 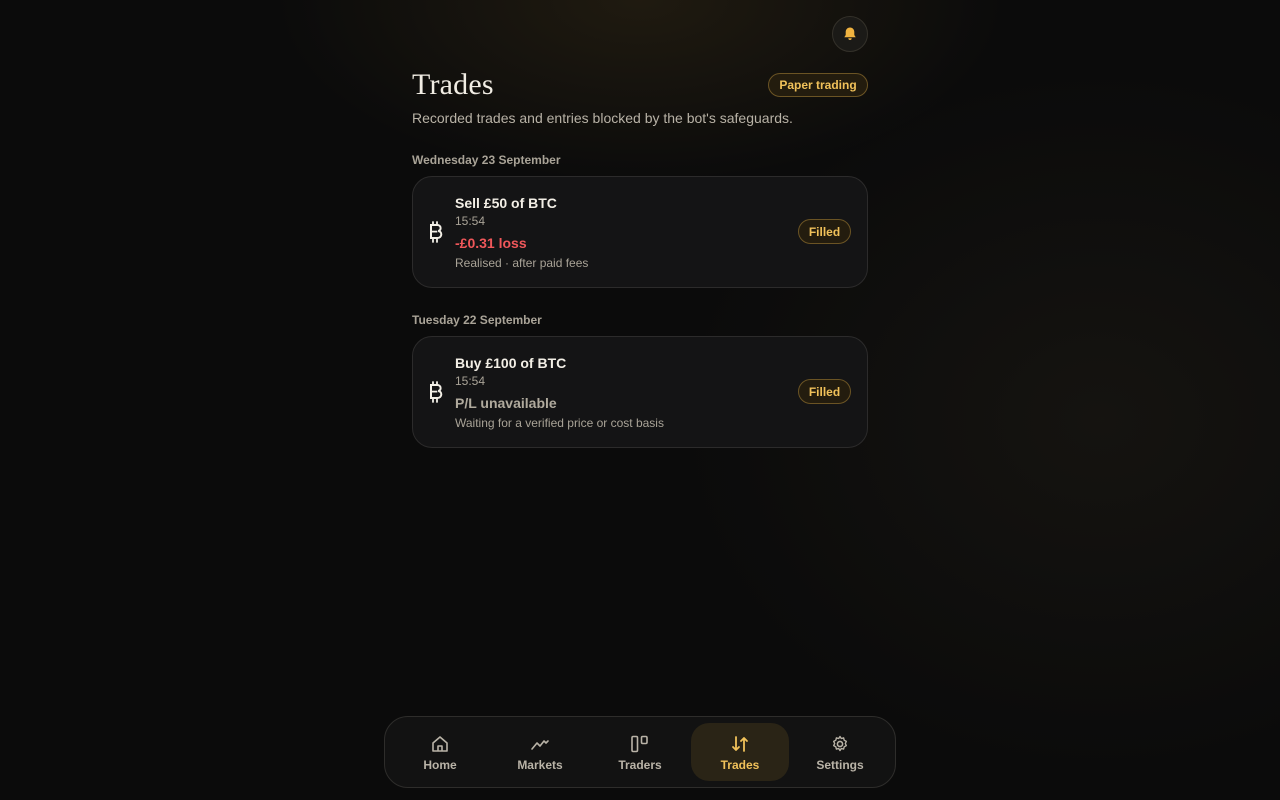 What do you see at coordinates (540, 745) in the screenshot?
I see `chart-line-icon` at bounding box center [540, 745].